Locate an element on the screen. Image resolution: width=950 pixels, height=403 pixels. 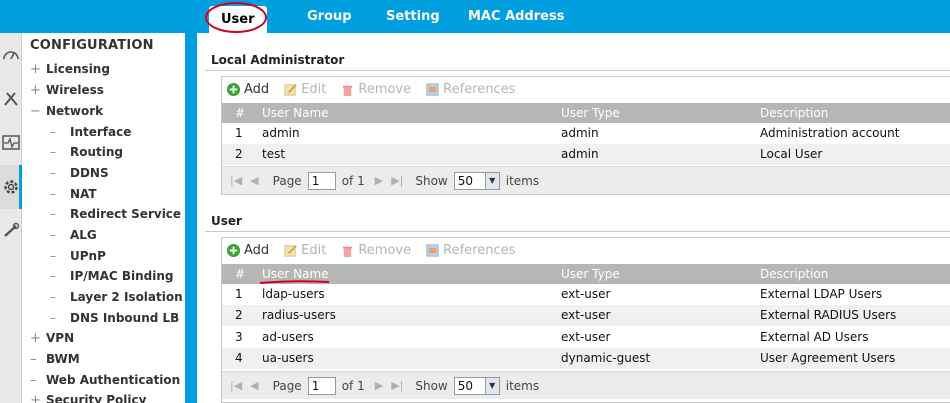
cell-num: 4 is located at coordinates (239, 358).